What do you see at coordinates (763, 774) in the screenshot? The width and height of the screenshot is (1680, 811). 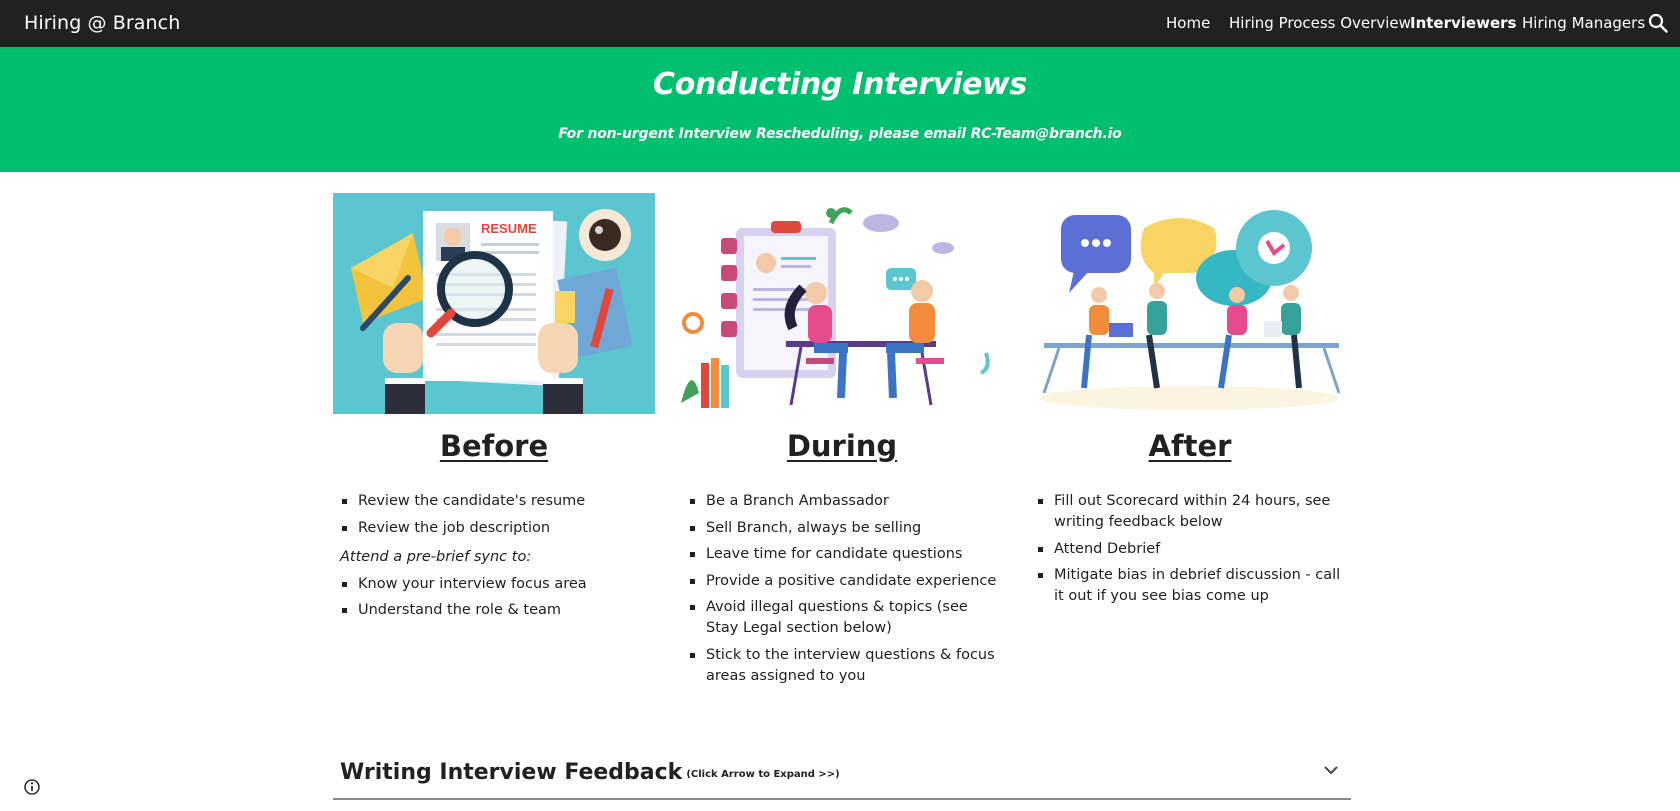 I see `section-hint: (Click Arrow to Expand >>)` at bounding box center [763, 774].